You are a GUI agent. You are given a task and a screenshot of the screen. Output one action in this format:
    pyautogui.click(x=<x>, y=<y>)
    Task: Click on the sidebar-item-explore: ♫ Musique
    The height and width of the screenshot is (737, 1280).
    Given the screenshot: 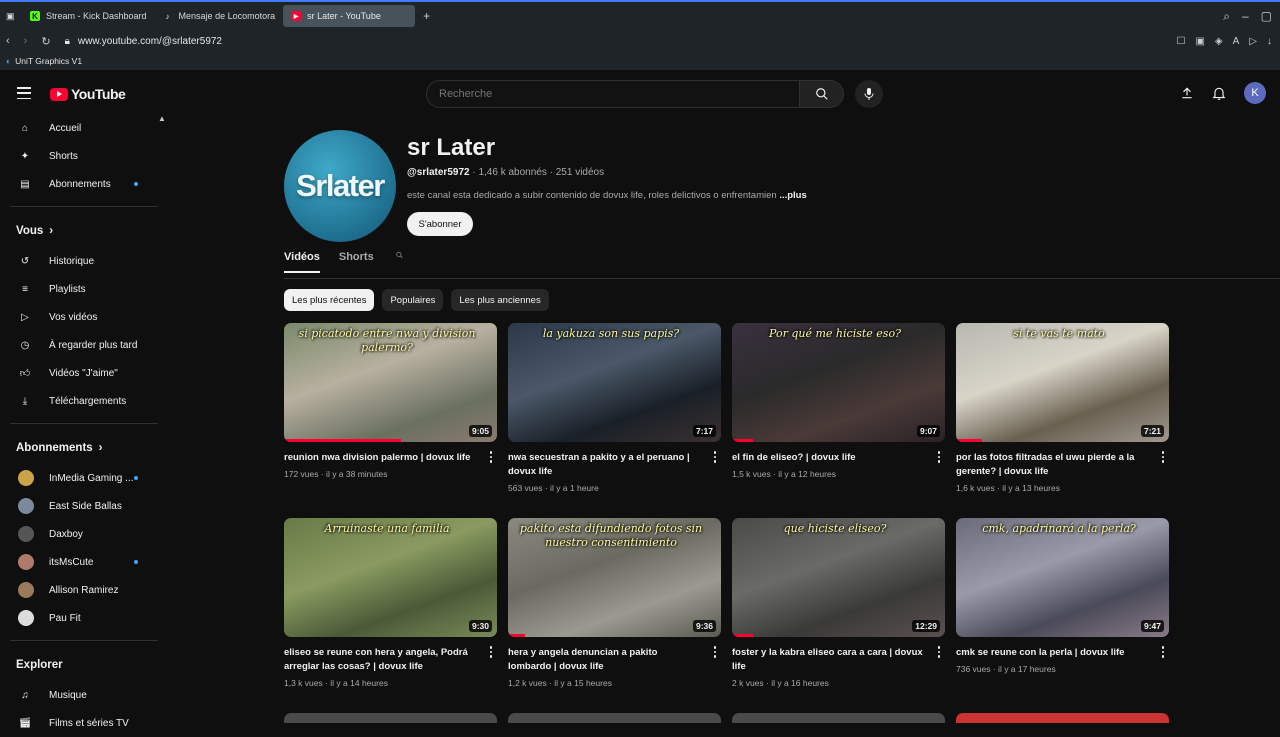 What is the action you would take?
    pyautogui.click(x=84, y=695)
    